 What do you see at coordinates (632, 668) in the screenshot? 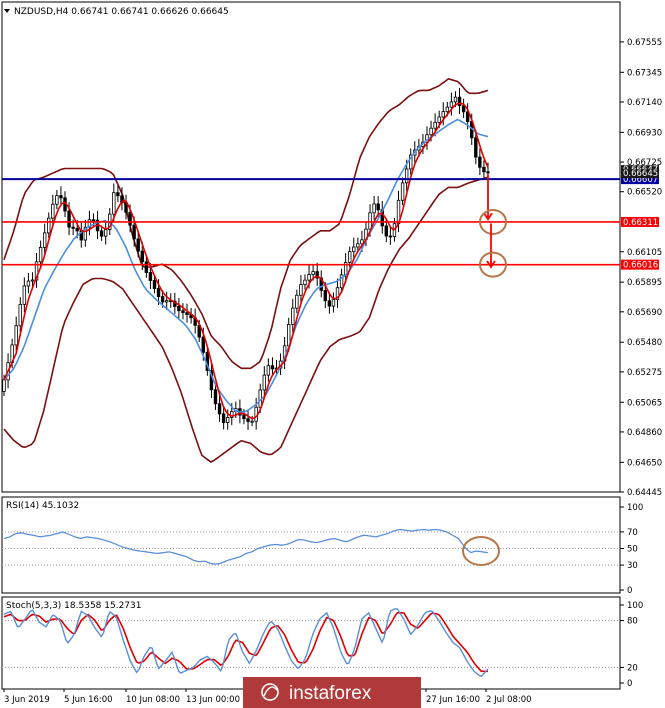
I see `stoch-tick-label: 20` at bounding box center [632, 668].